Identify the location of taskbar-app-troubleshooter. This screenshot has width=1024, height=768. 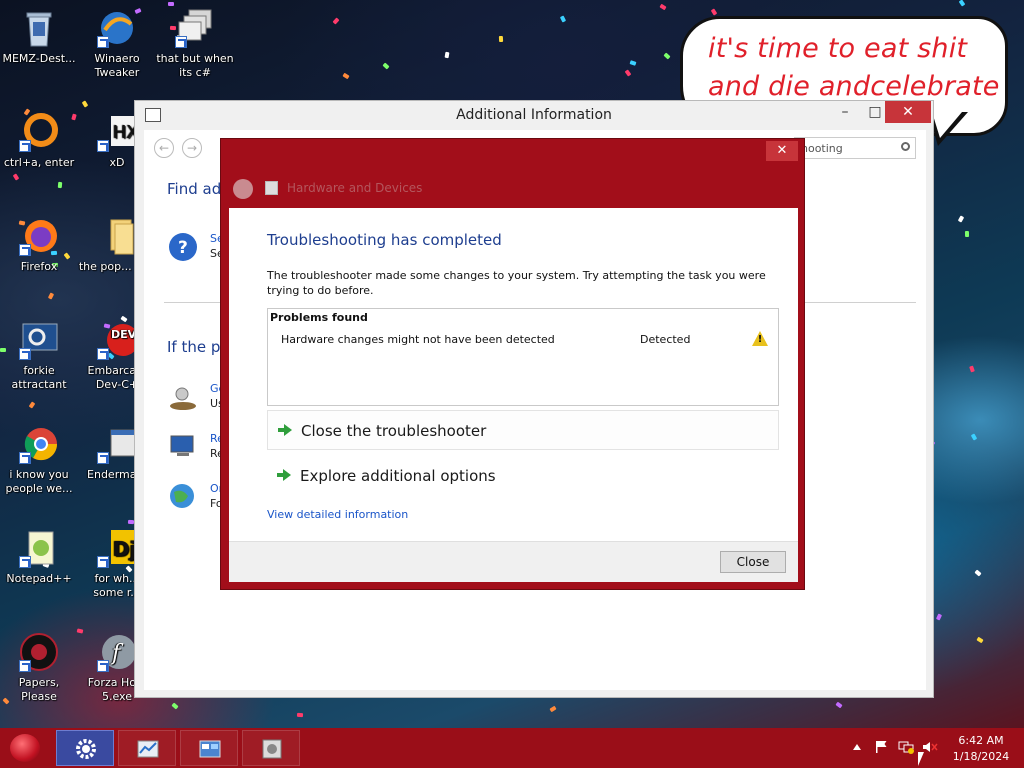
(271, 748).